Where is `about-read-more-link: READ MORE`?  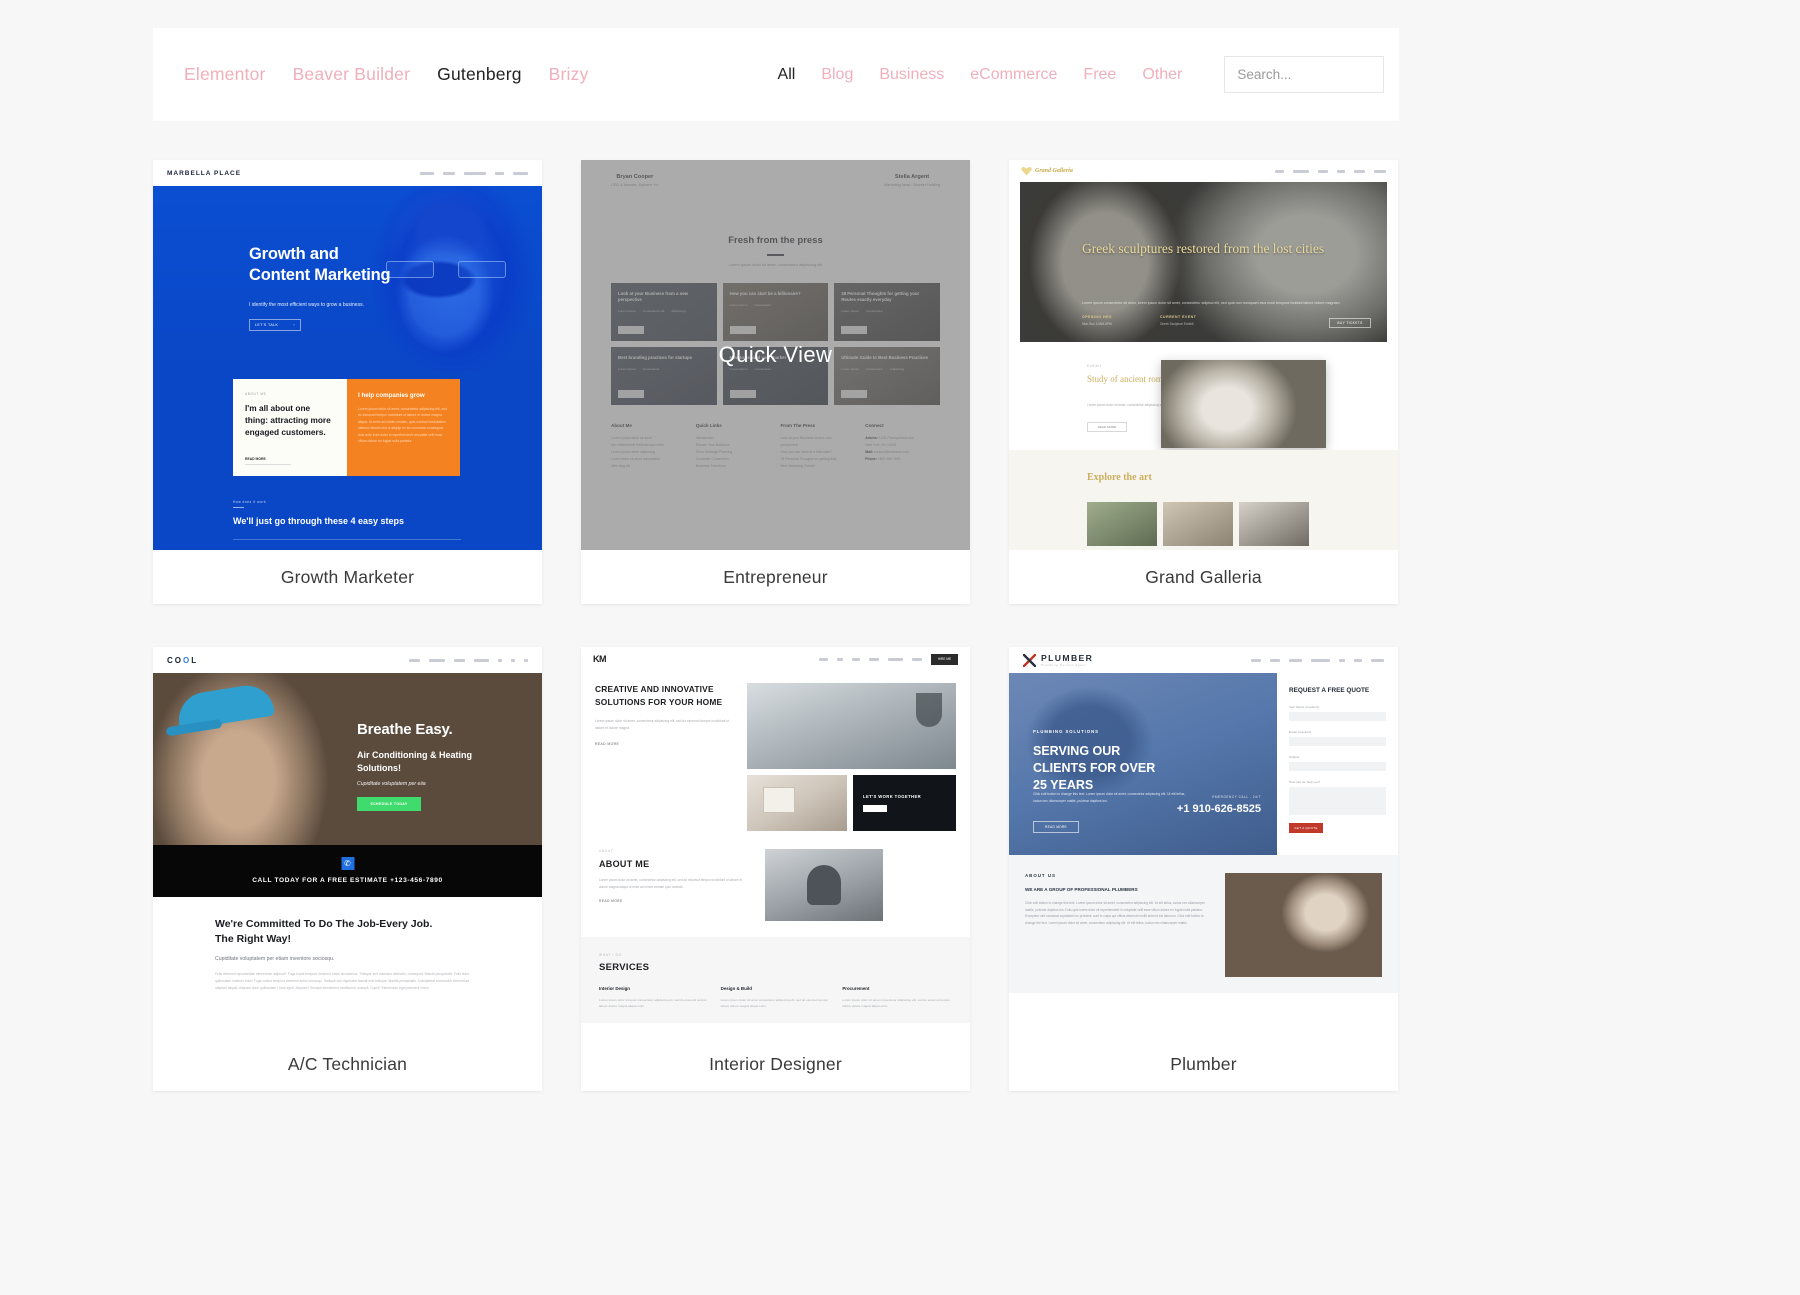 about-read-more-link: READ MORE is located at coordinates (674, 901).